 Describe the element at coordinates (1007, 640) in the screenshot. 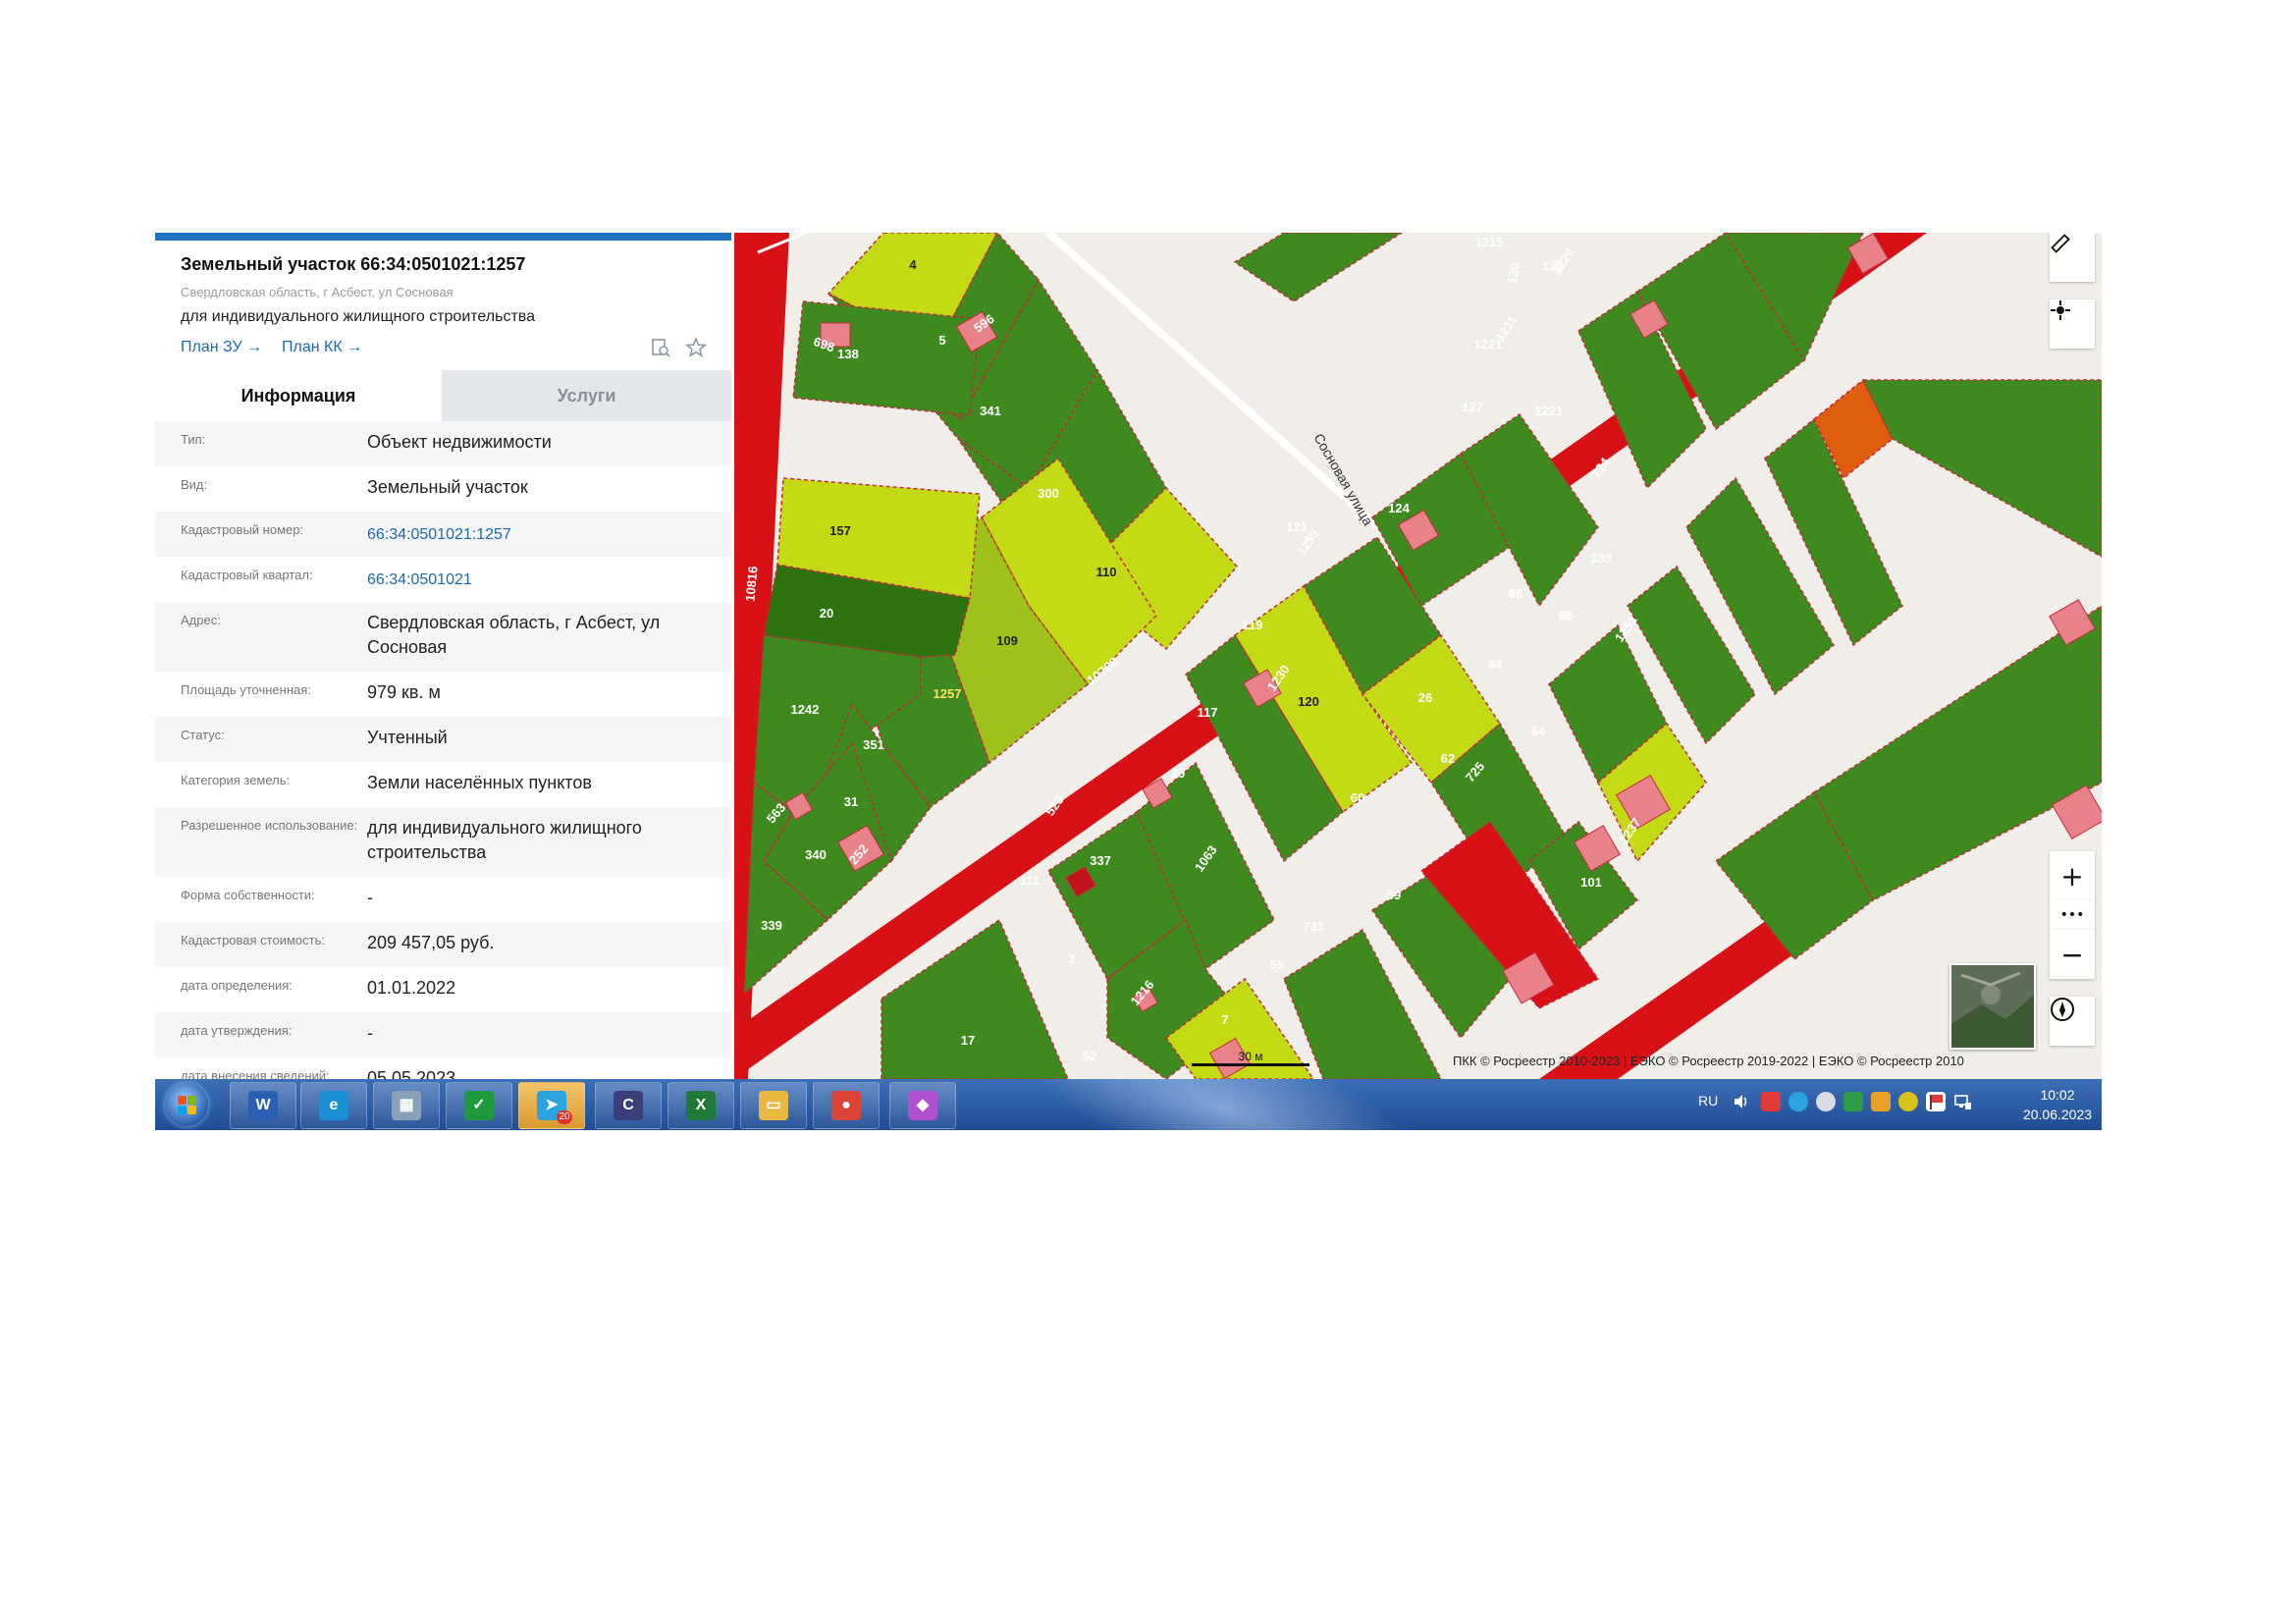

I see `label-parcel-109: 109` at that location.